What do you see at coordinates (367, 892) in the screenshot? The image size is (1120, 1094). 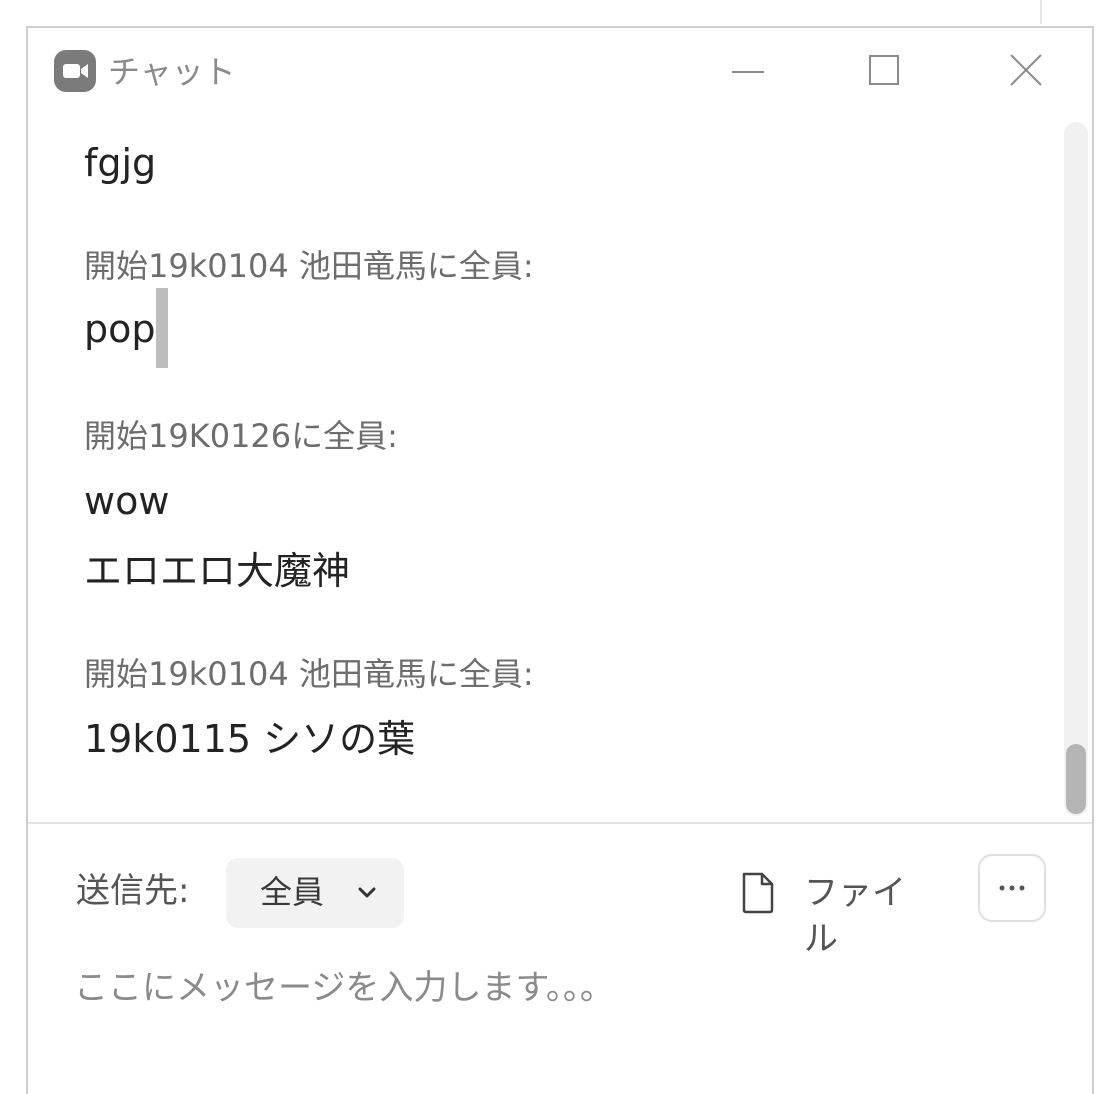 I see `chevron-down-icon` at bounding box center [367, 892].